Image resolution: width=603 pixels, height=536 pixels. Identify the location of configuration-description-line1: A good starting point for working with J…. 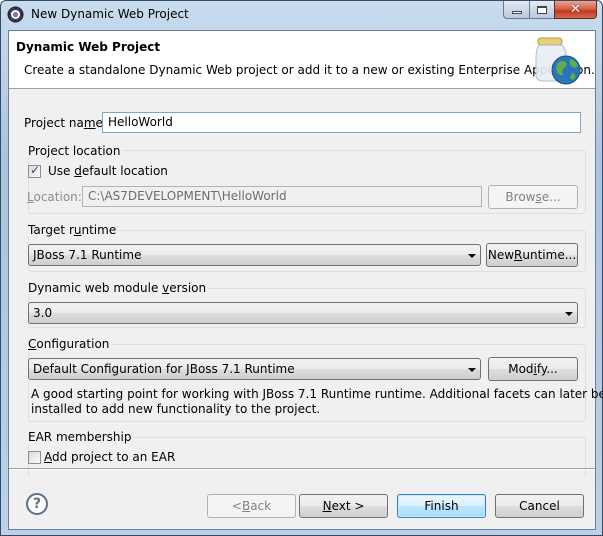
(317, 394).